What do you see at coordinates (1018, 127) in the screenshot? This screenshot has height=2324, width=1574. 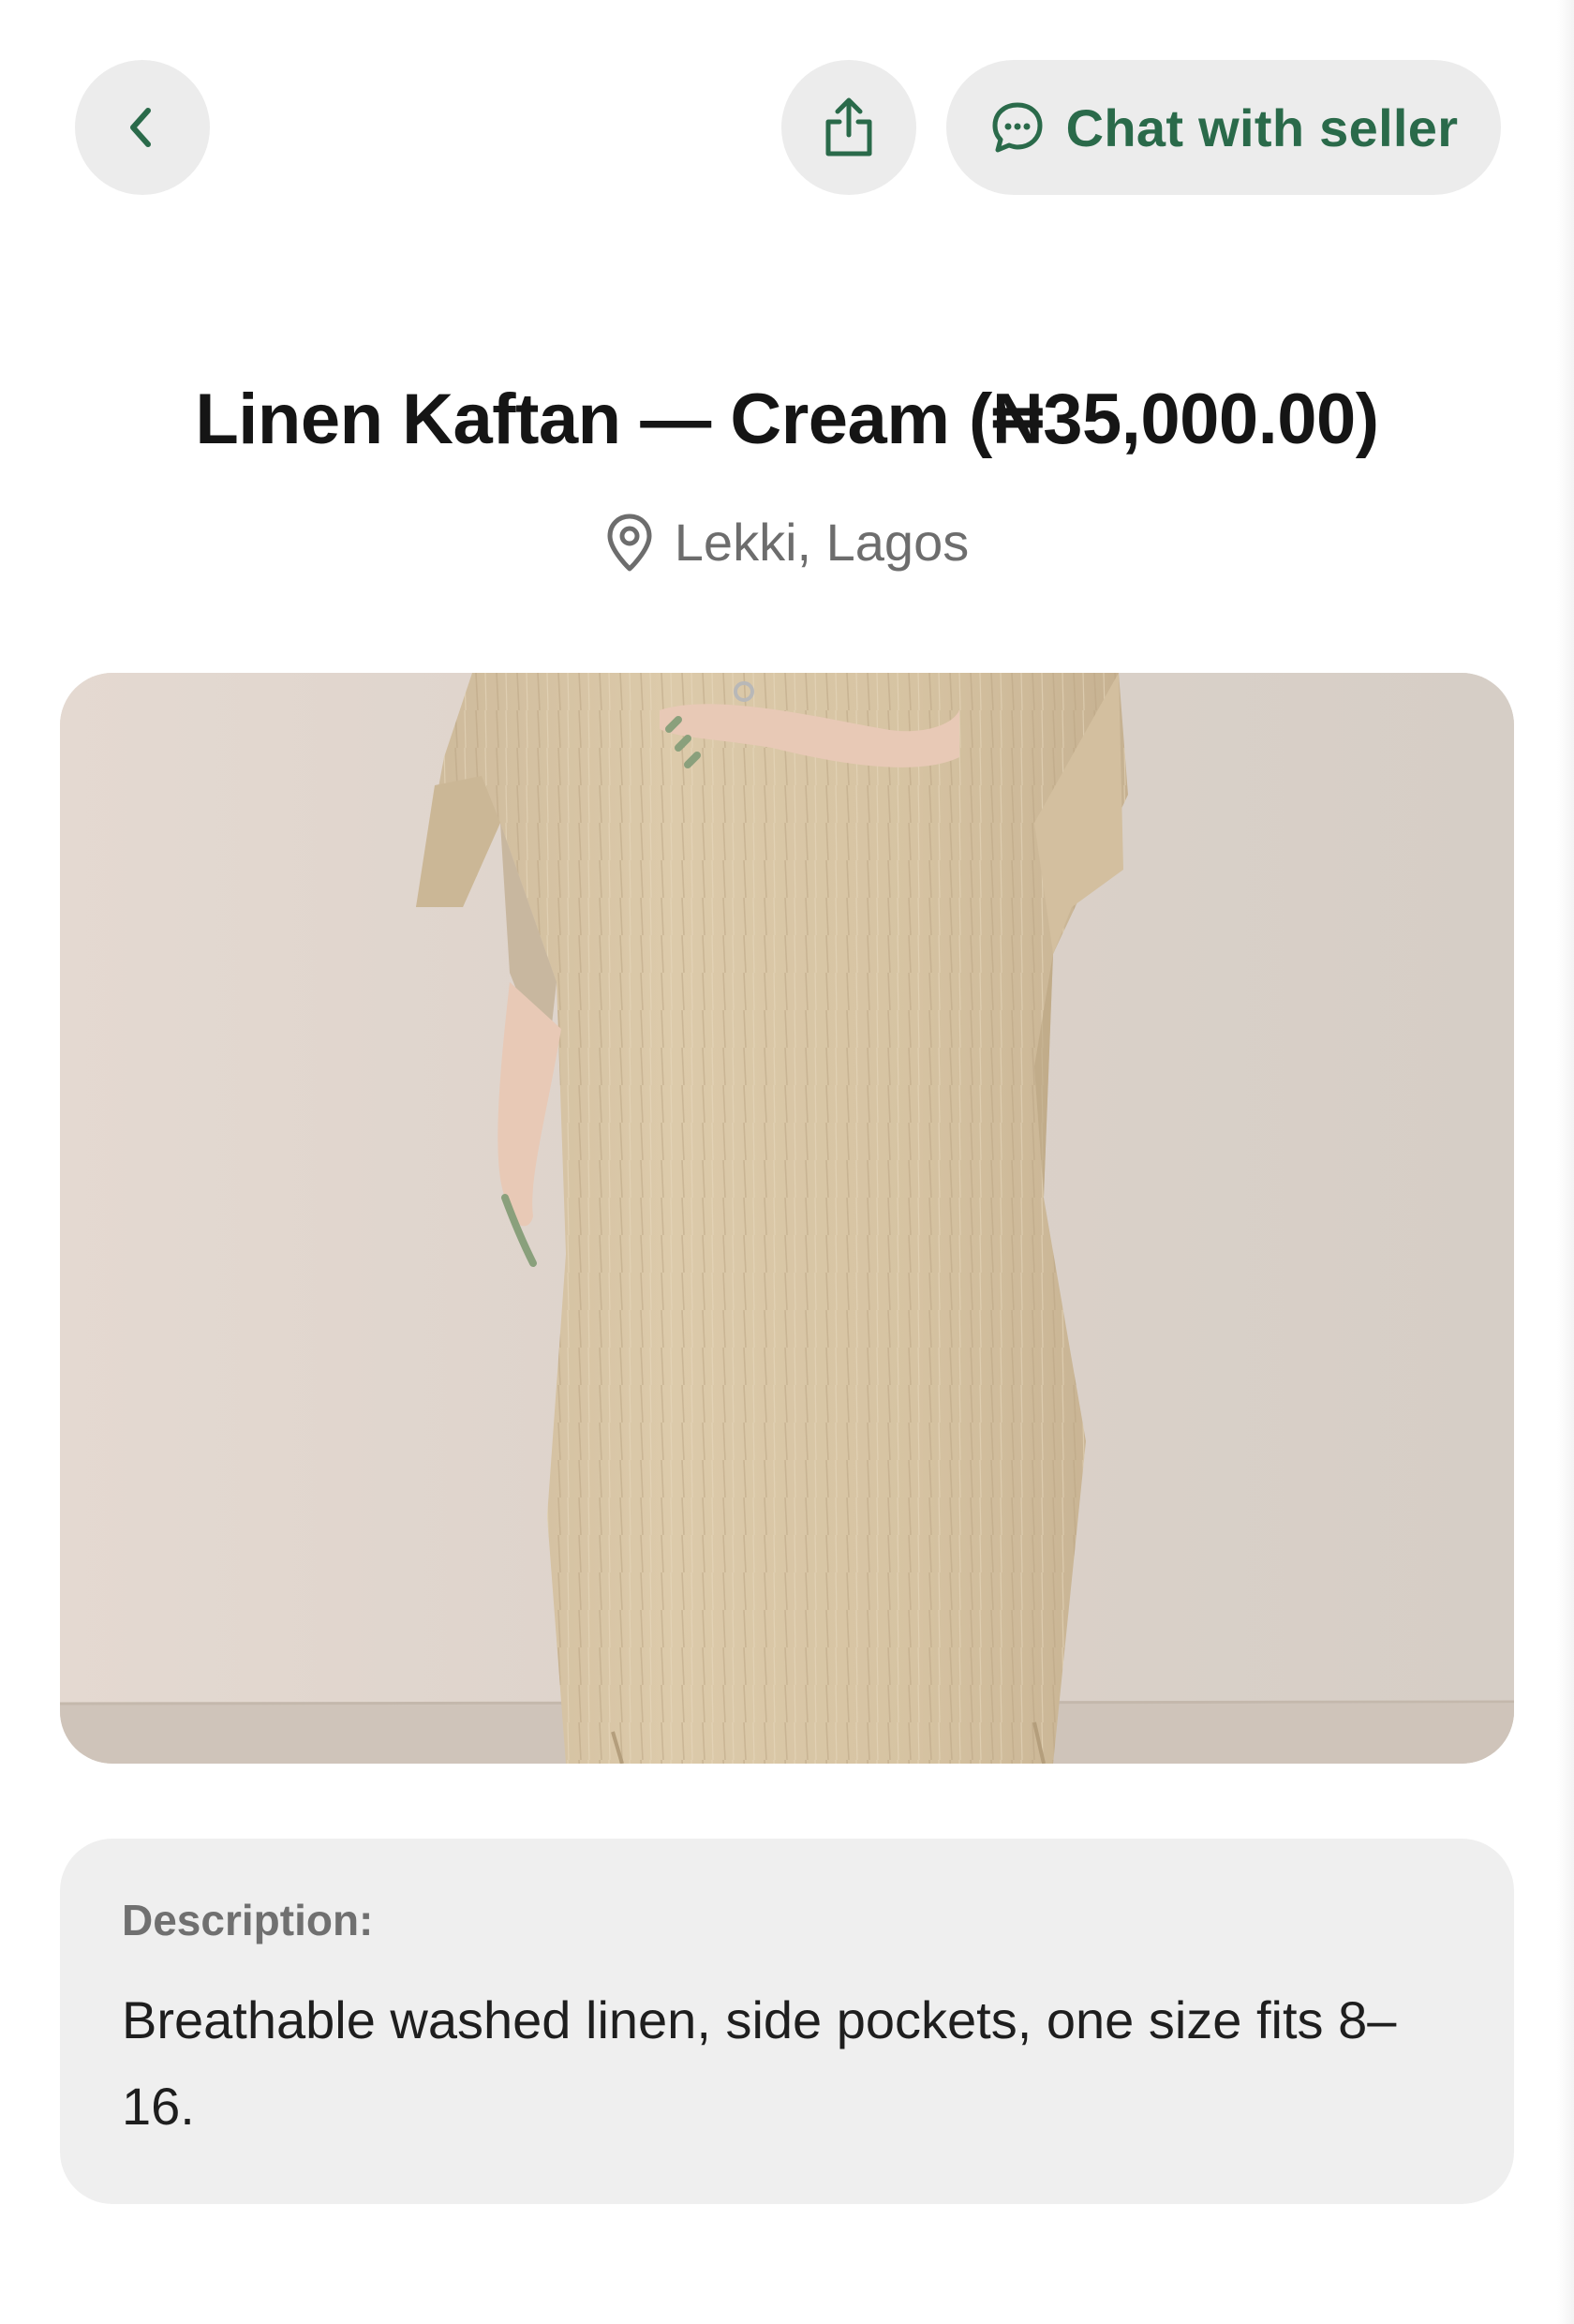 I see `chat-bubble-icon` at bounding box center [1018, 127].